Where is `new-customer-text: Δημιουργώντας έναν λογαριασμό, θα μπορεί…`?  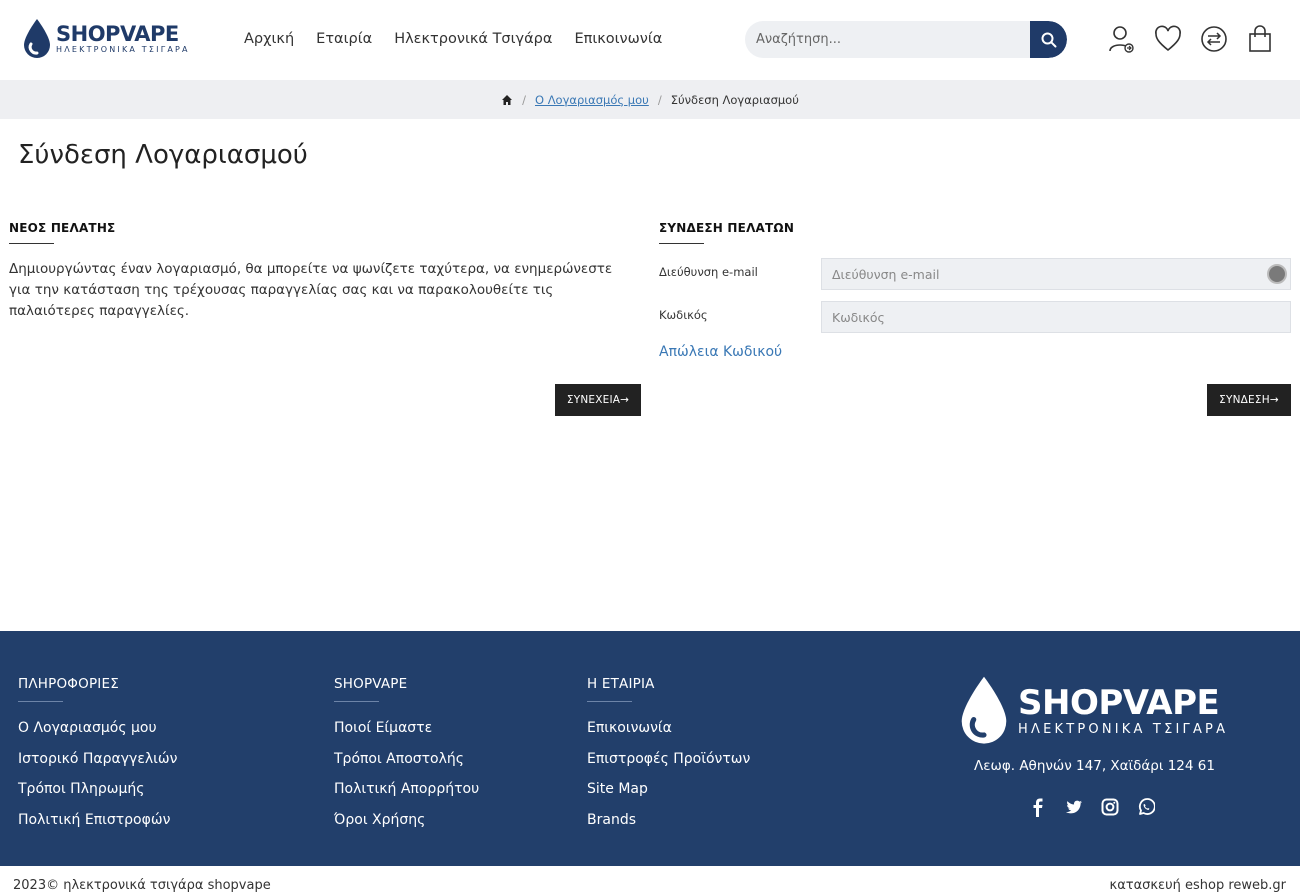
new-customer-text: Δημιουργώντας έναν λογαριασμό, θα μπορεί… is located at coordinates (311, 290).